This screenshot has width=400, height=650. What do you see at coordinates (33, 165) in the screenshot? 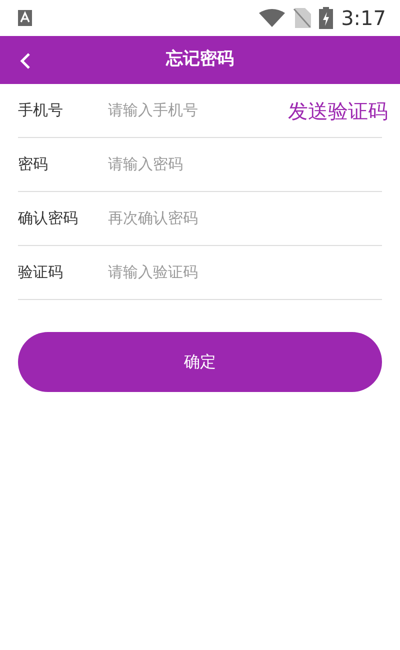
I see `field-label: 密码` at bounding box center [33, 165].